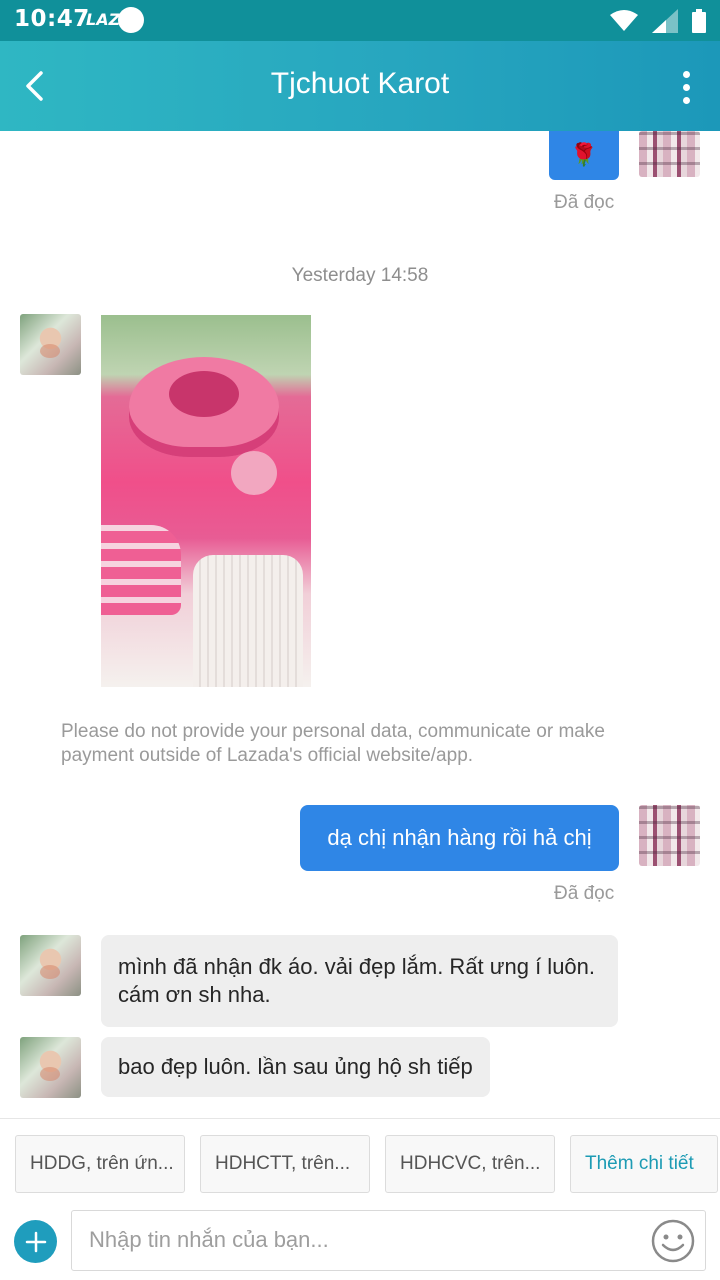 The width and height of the screenshot is (720, 1280). I want to click on status-time: 10:47, so click(52, 19).